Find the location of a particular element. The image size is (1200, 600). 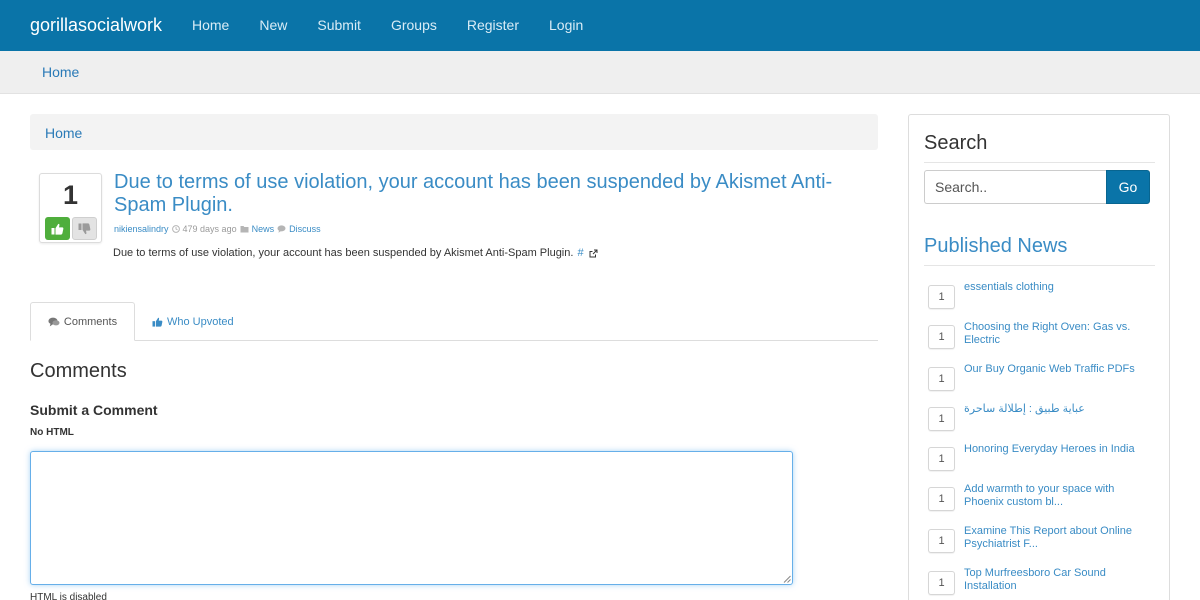

list-item: 1 essentials clothing is located at coordinates (1043, 299).